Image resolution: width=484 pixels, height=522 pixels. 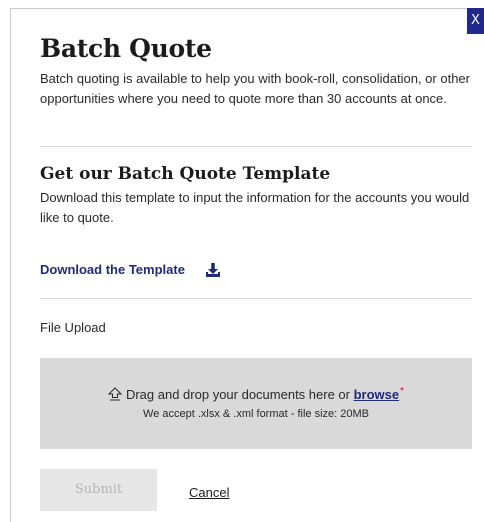 What do you see at coordinates (115, 394) in the screenshot?
I see `upload-arrow-icon` at bounding box center [115, 394].